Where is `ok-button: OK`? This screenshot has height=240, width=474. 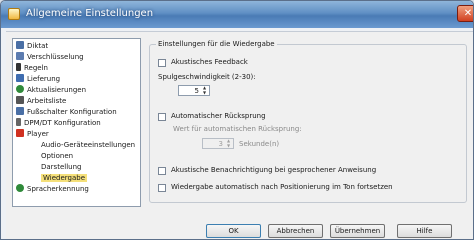
ok-button: OK is located at coordinates (233, 231).